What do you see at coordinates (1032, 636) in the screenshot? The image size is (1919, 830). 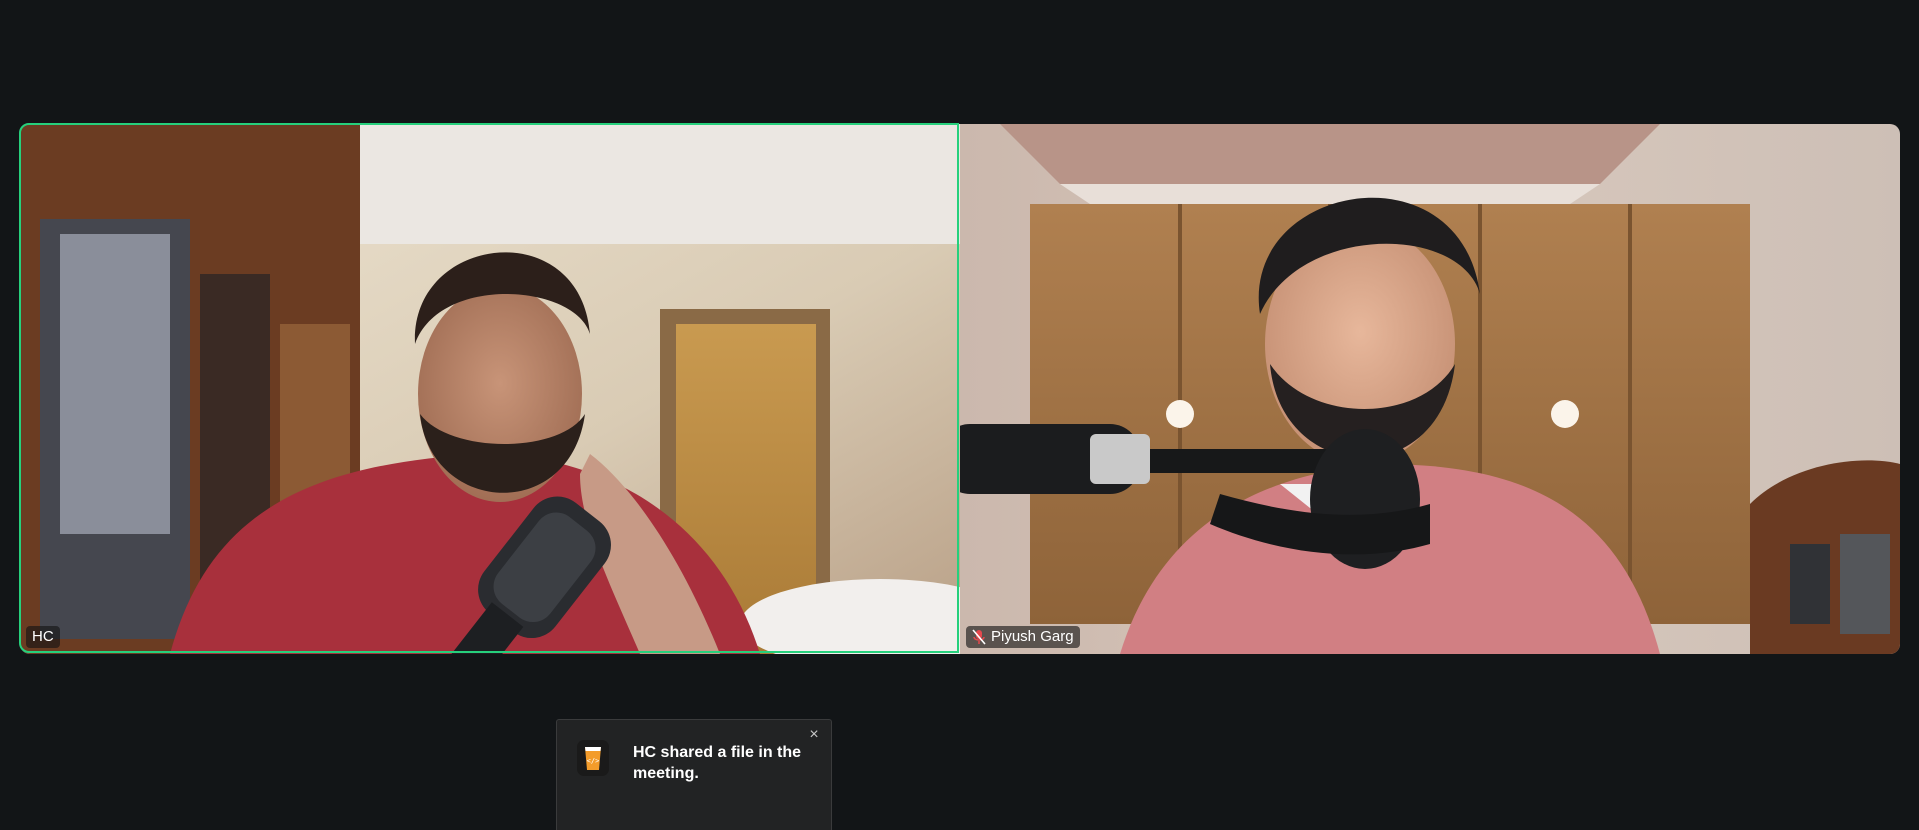 I see `participant-name: Piyush Garg` at bounding box center [1032, 636].